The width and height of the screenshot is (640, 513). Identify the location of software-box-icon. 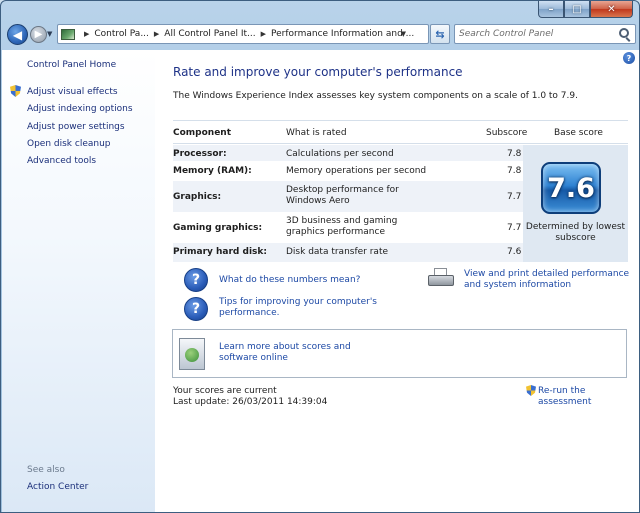
(192, 354).